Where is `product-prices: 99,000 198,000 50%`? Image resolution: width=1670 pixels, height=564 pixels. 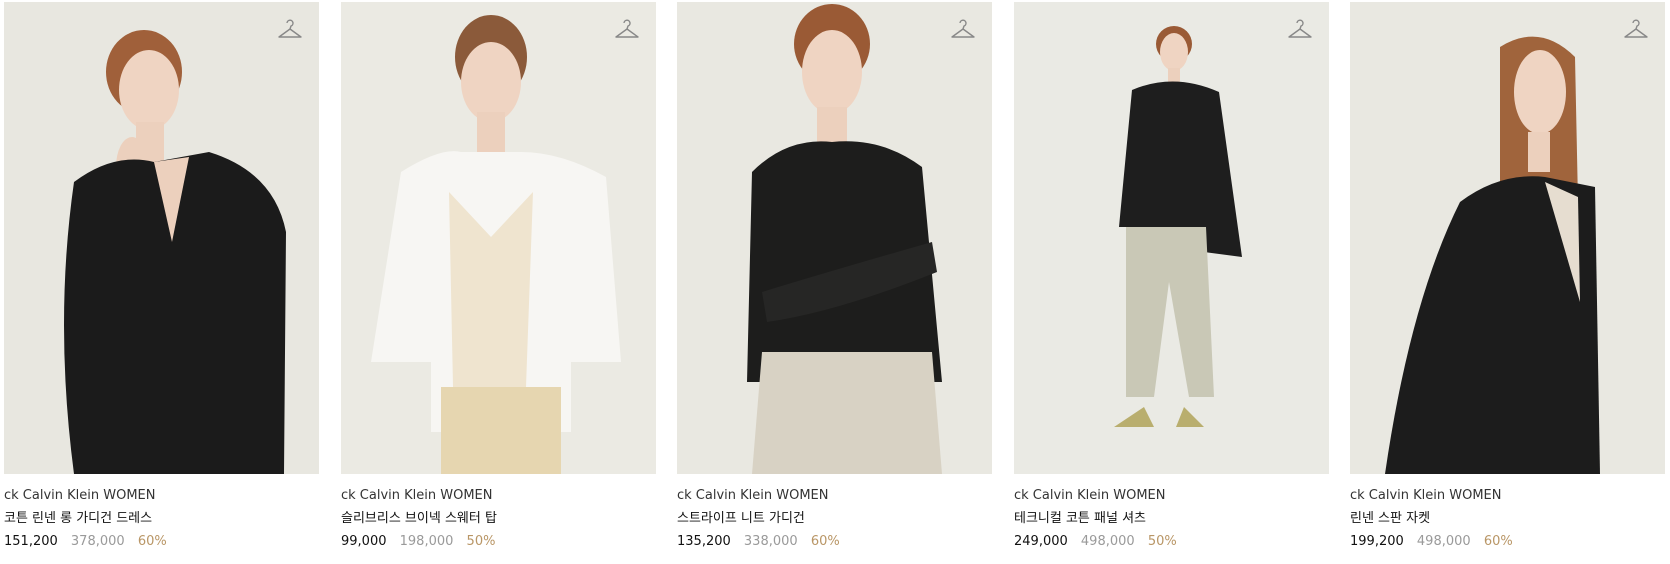
product-prices: 99,000 198,000 50% is located at coordinates (498, 542).